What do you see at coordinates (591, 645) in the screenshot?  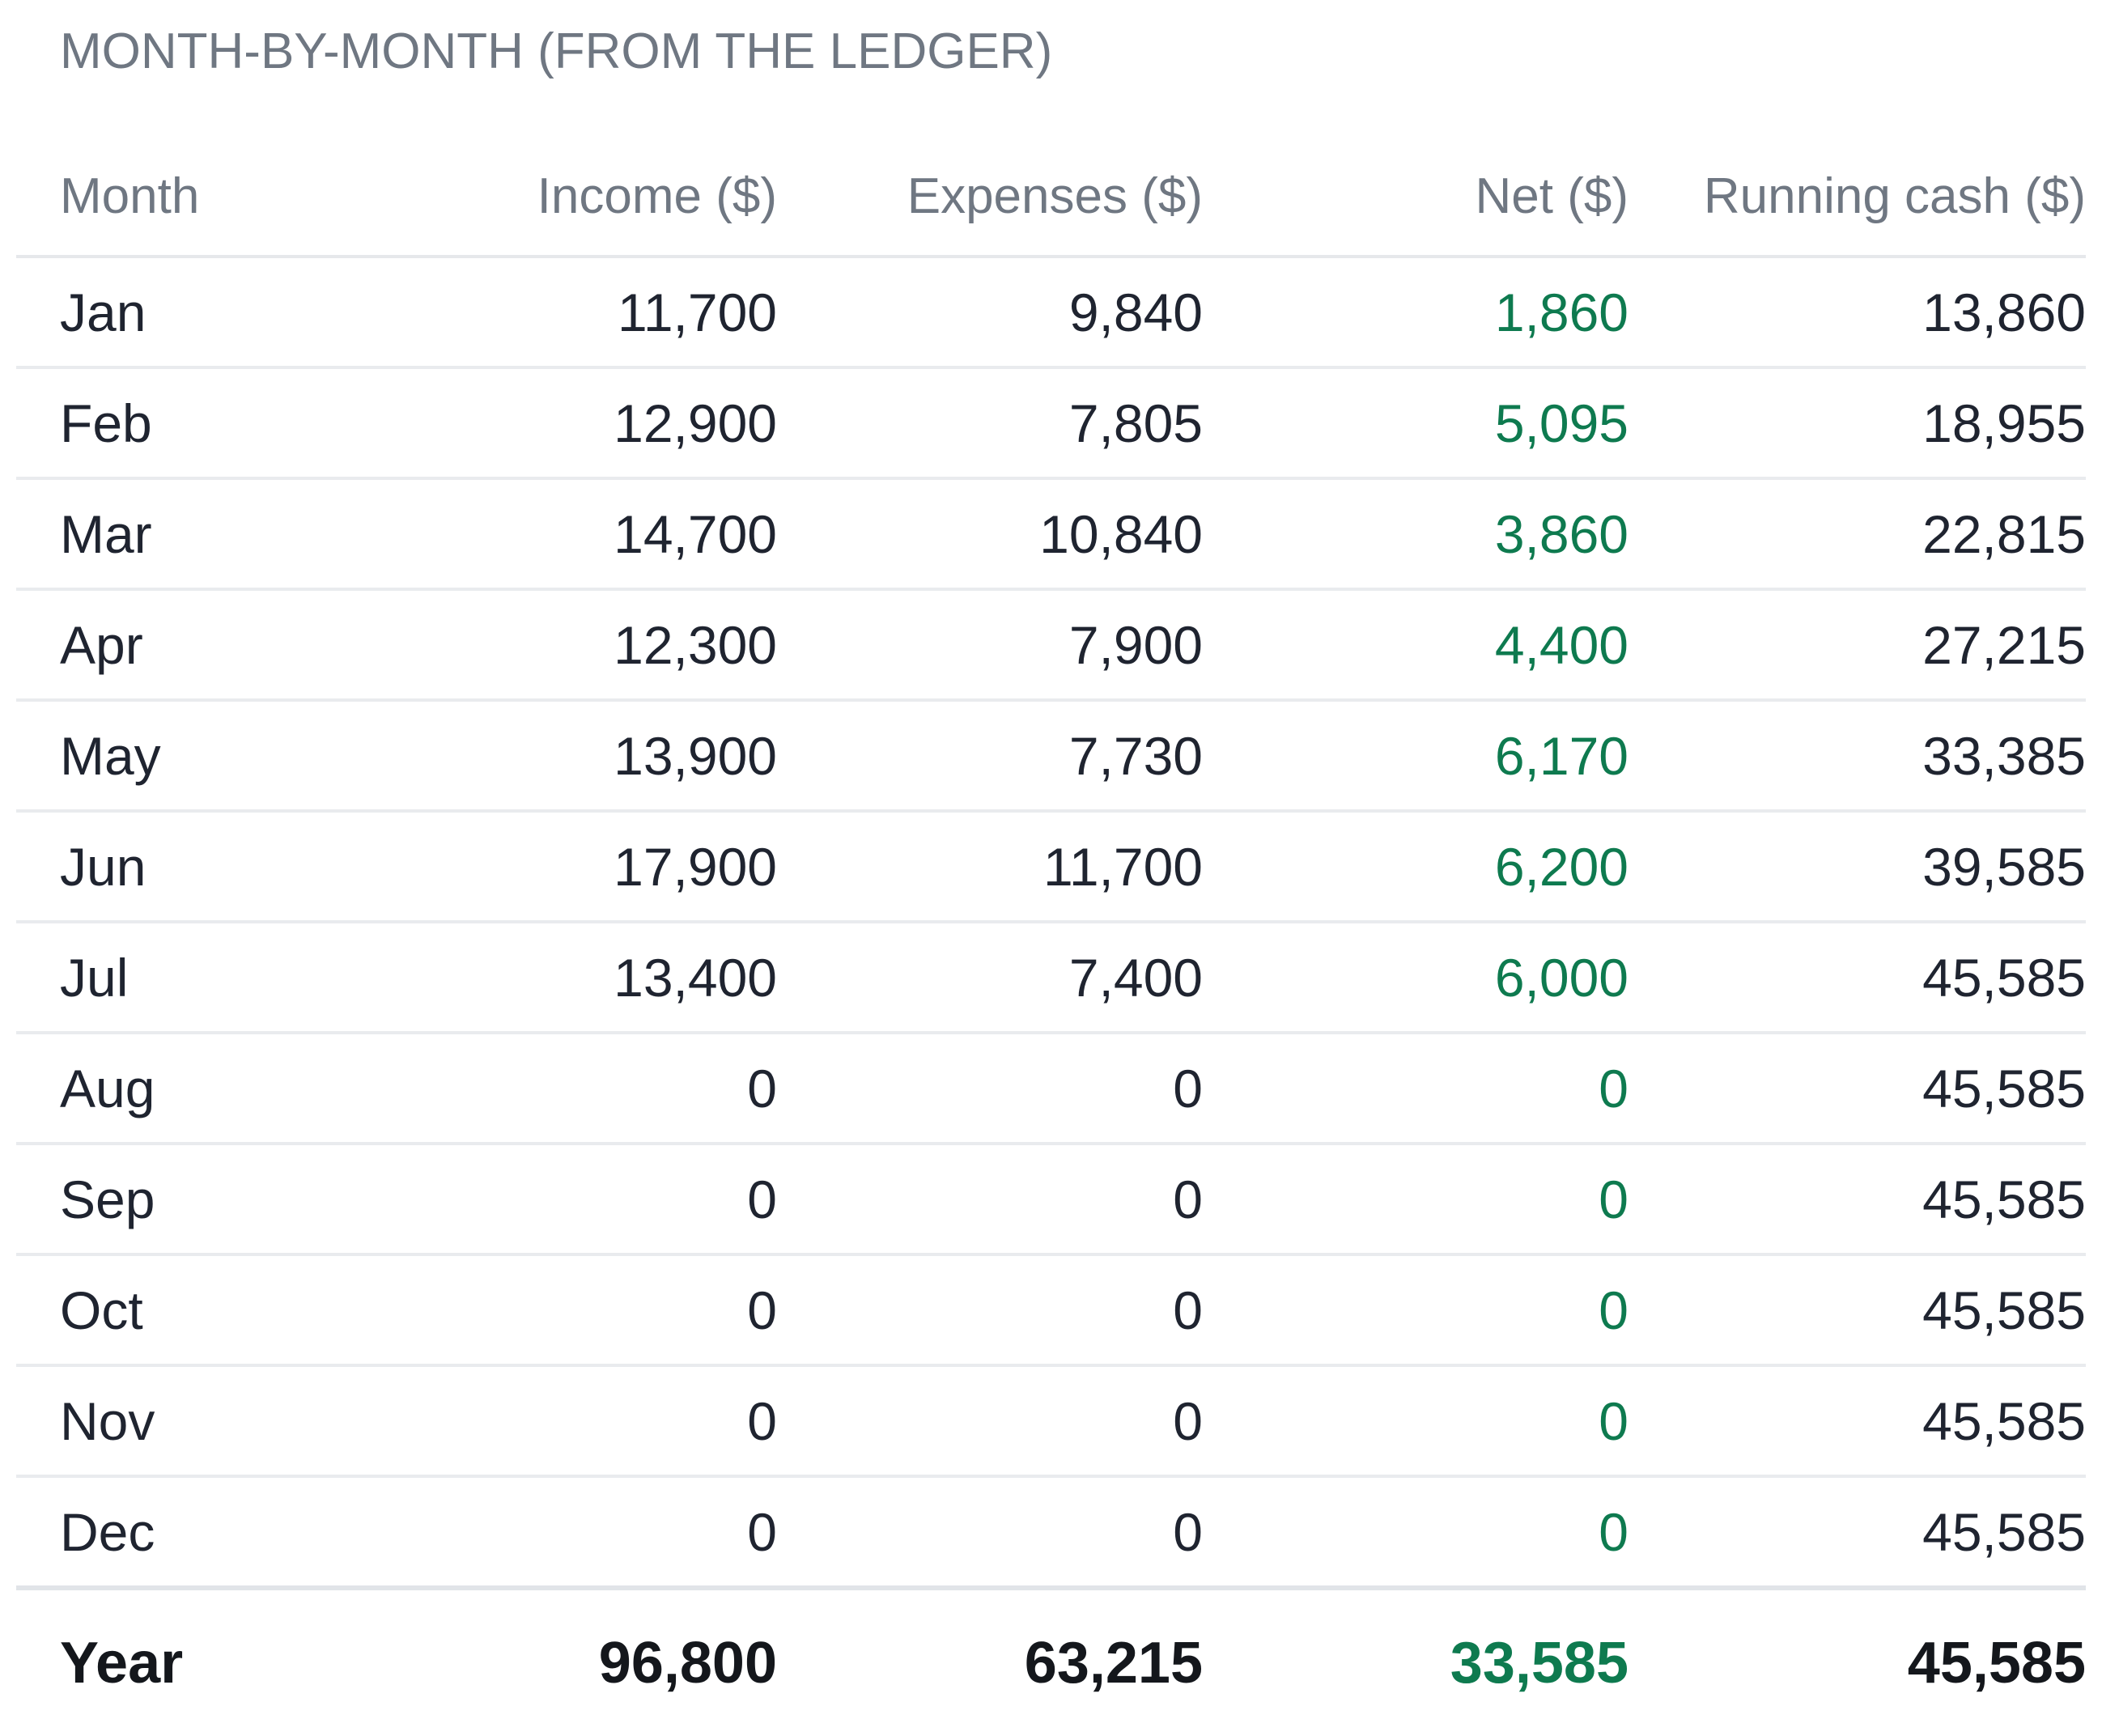 I see `cell-income: 12,300` at bounding box center [591, 645].